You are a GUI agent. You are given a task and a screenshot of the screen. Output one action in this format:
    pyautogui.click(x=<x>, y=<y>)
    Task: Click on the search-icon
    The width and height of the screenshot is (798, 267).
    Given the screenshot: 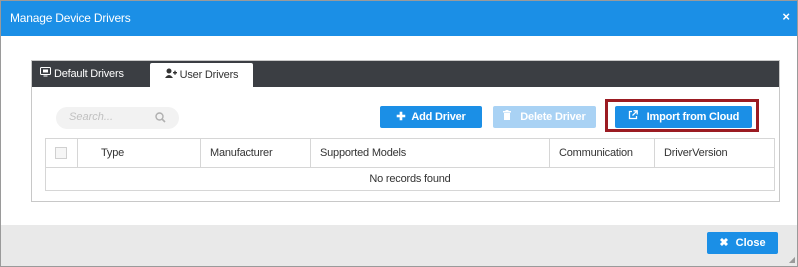 What is the action you would take?
    pyautogui.click(x=160, y=117)
    